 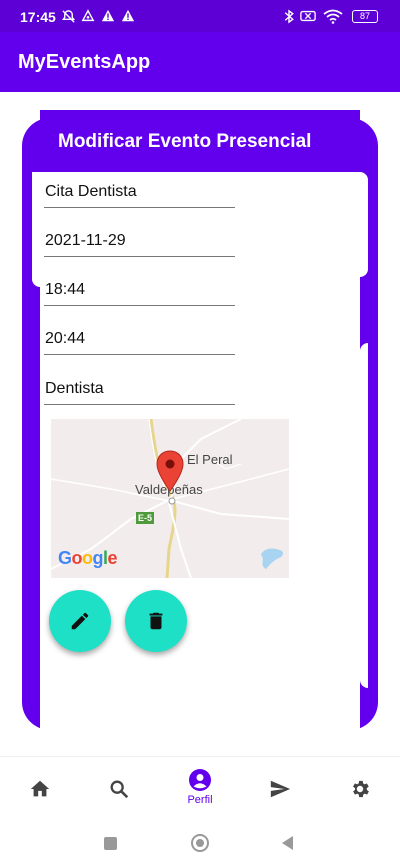 I want to click on nav-home, so click(x=40, y=787).